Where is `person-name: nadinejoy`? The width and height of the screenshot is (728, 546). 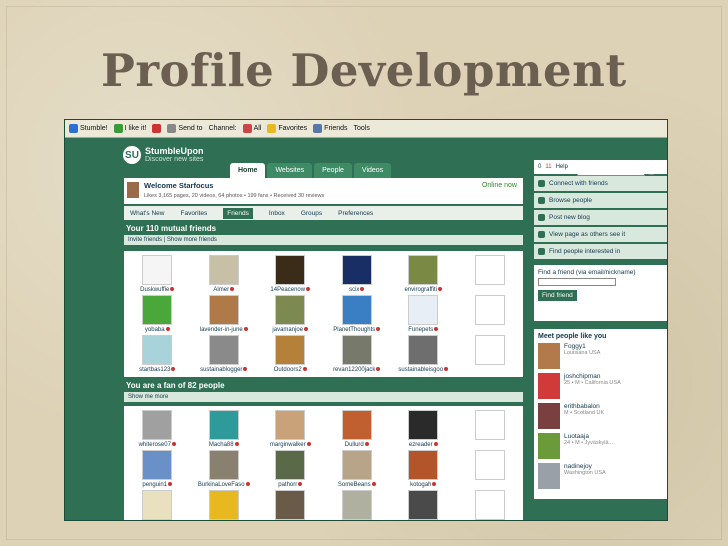
person-name: nadinejoy is located at coordinates (585, 466).